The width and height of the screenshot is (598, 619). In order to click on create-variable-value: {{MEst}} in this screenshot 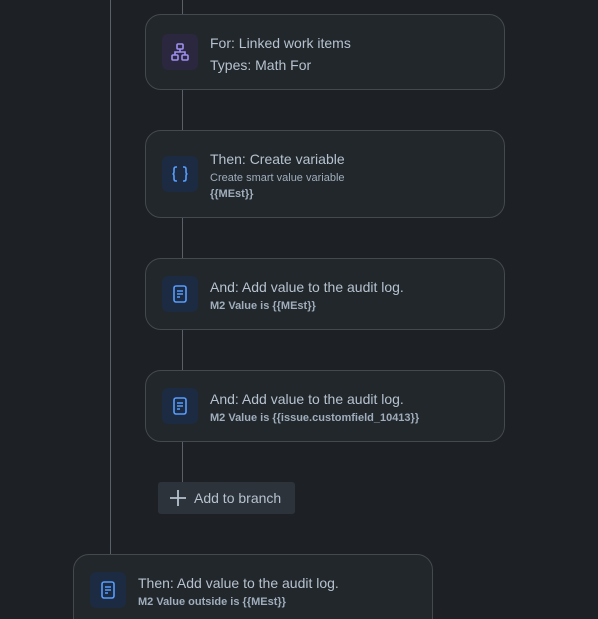, I will do `click(232, 194)`.